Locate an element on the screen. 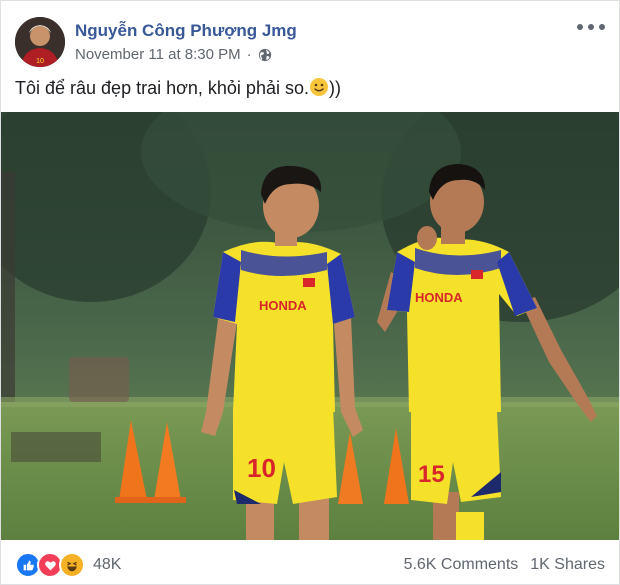  more-options-button is located at coordinates (591, 27).